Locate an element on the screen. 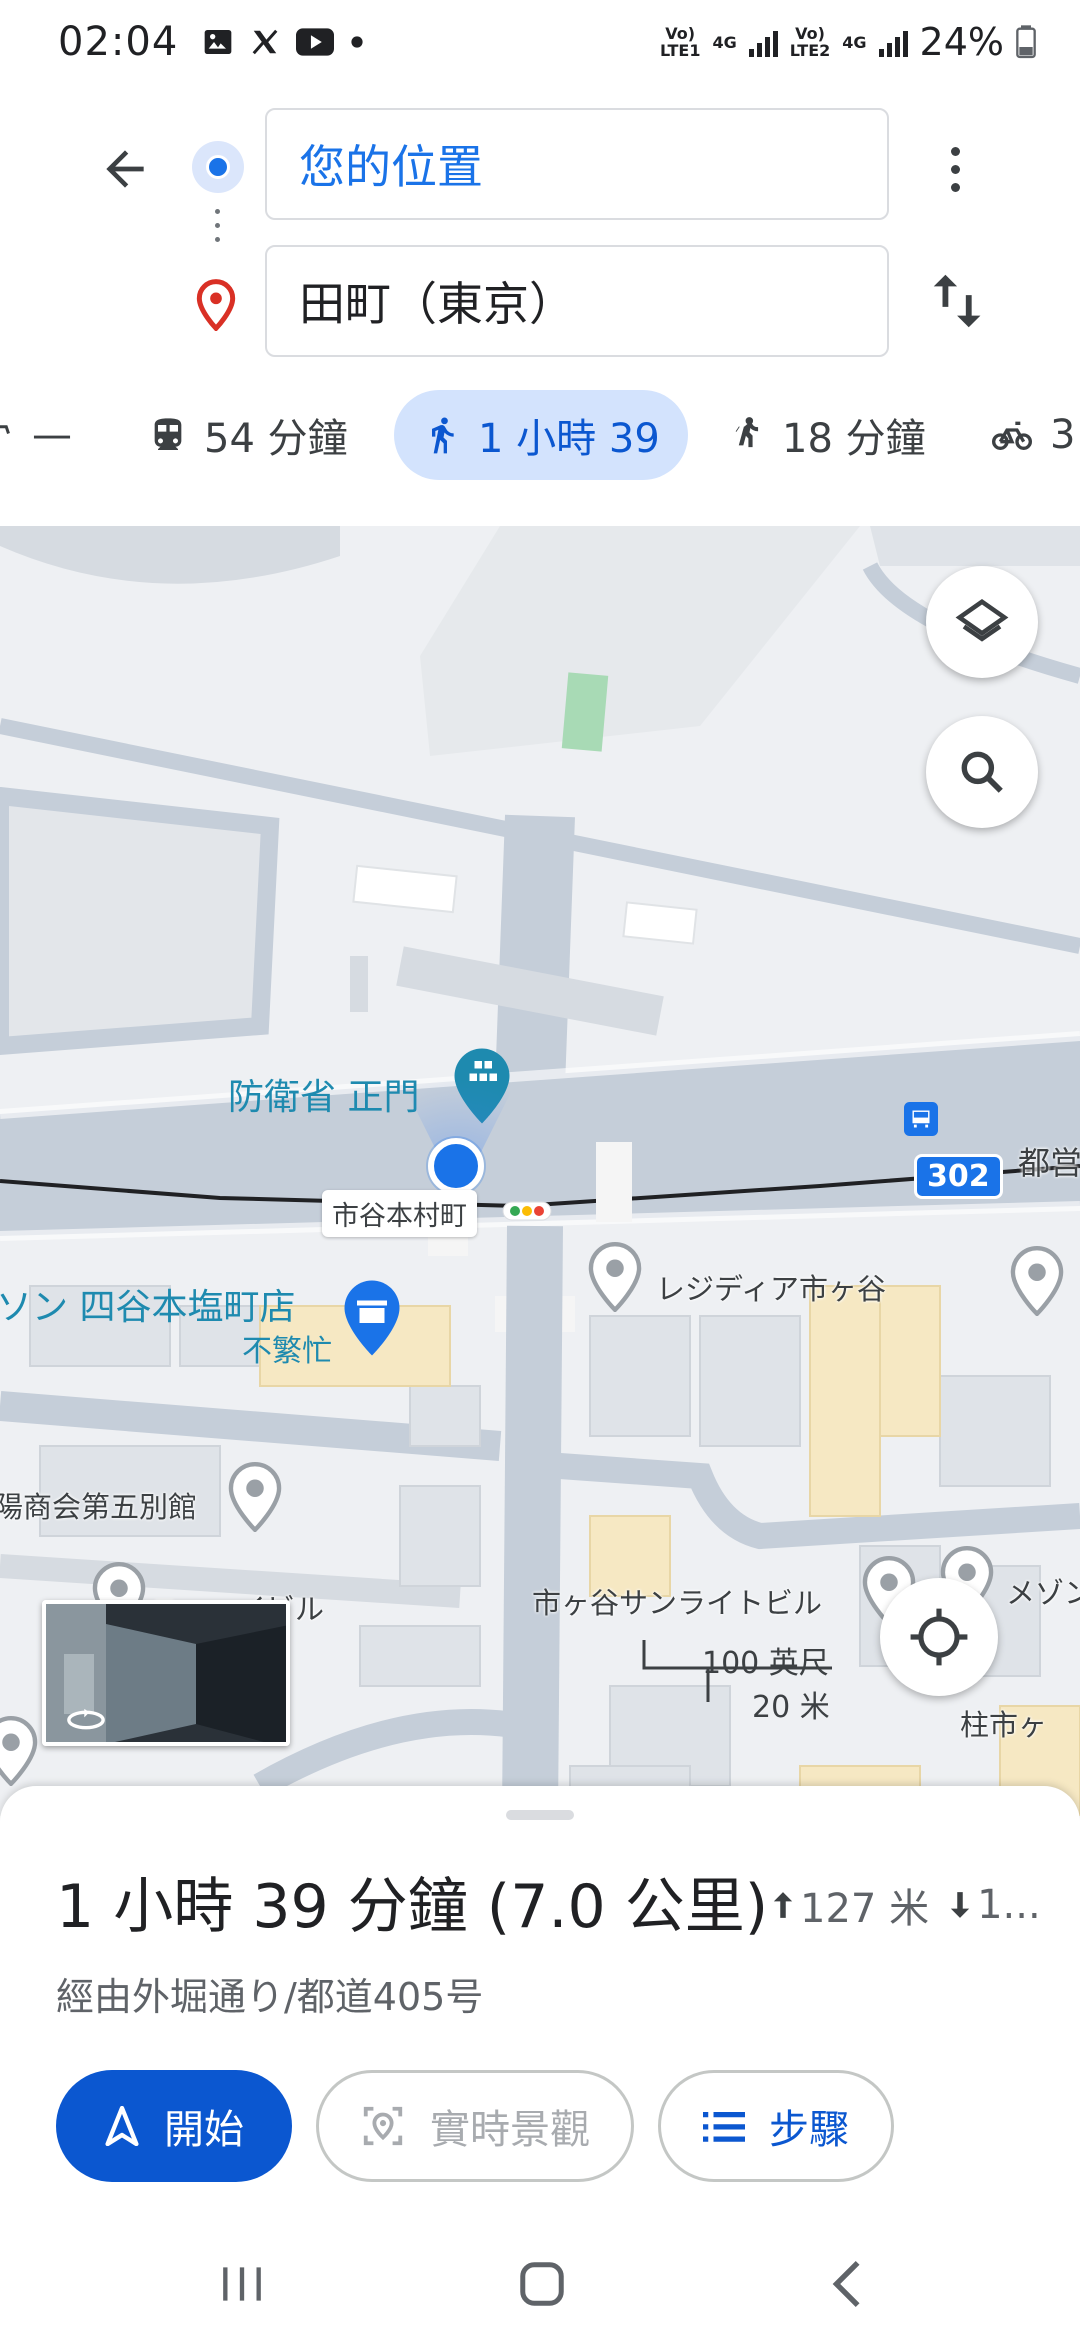  layers-button is located at coordinates (982, 622).